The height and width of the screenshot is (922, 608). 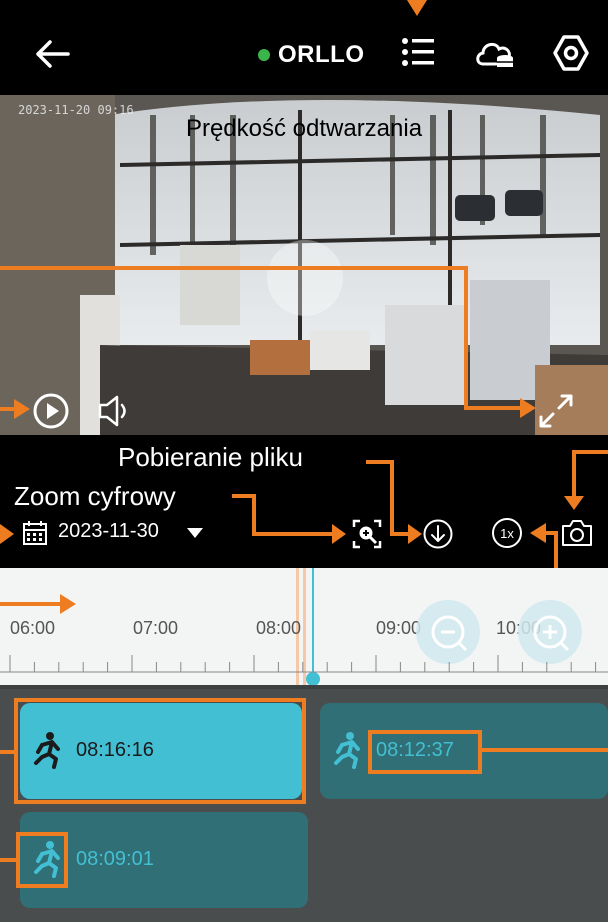 What do you see at coordinates (304, 128) in the screenshot?
I see `annotation-playback-speed: Prędkość odtwarzania` at bounding box center [304, 128].